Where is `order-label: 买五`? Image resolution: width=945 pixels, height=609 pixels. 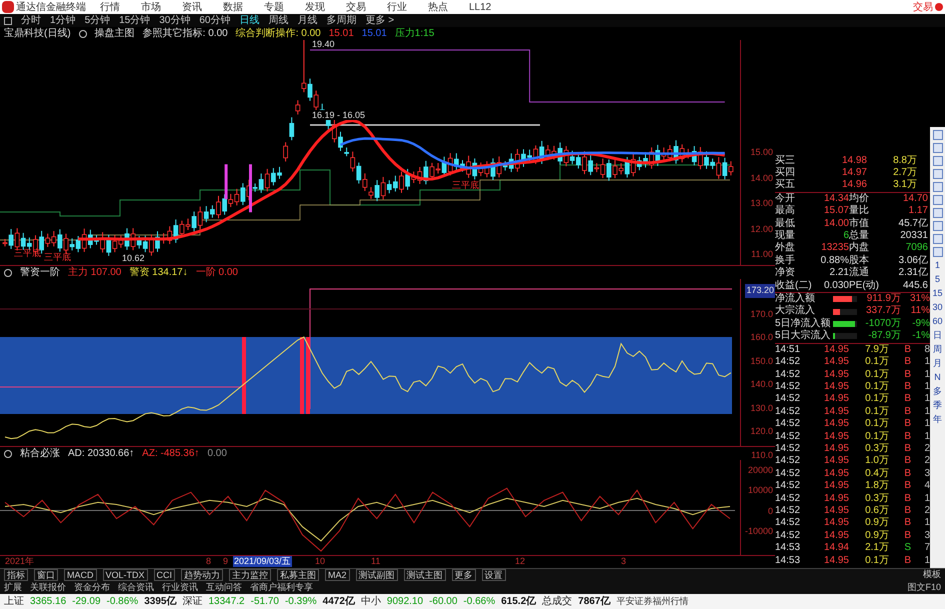
order-label: 买五 is located at coordinates (785, 185).